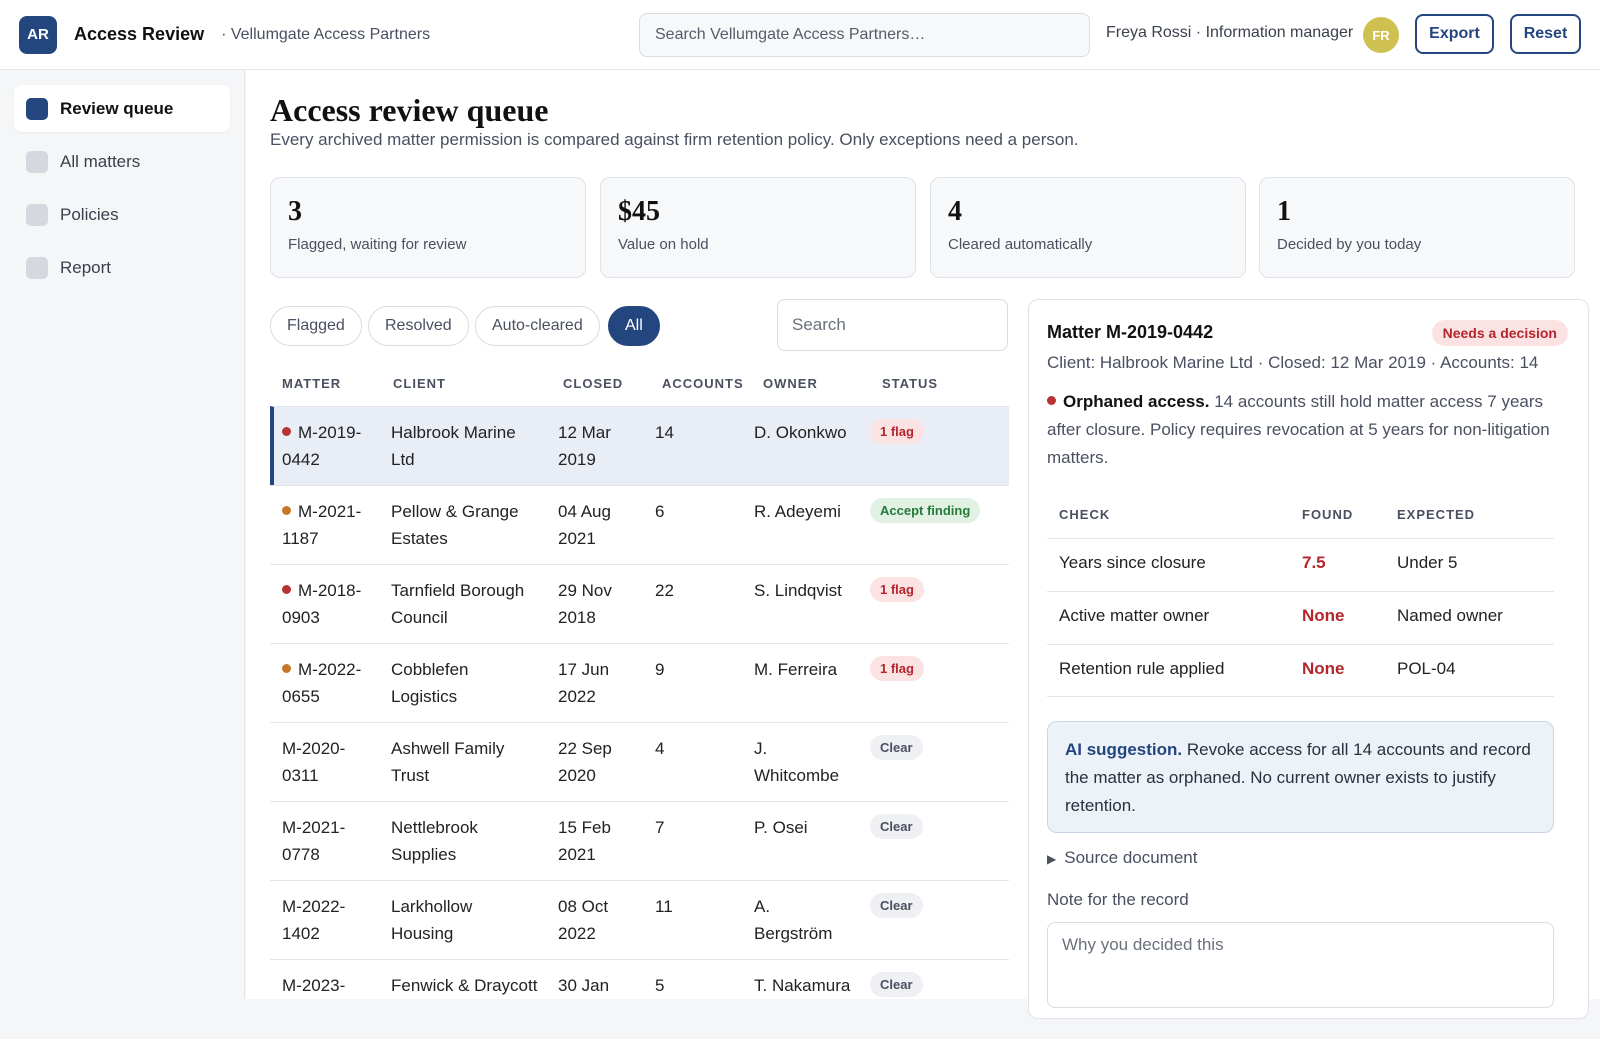 The width and height of the screenshot is (1600, 1039). Describe the element at coordinates (1349, 244) in the screenshot. I see `stat-label: Decided by you today` at that location.